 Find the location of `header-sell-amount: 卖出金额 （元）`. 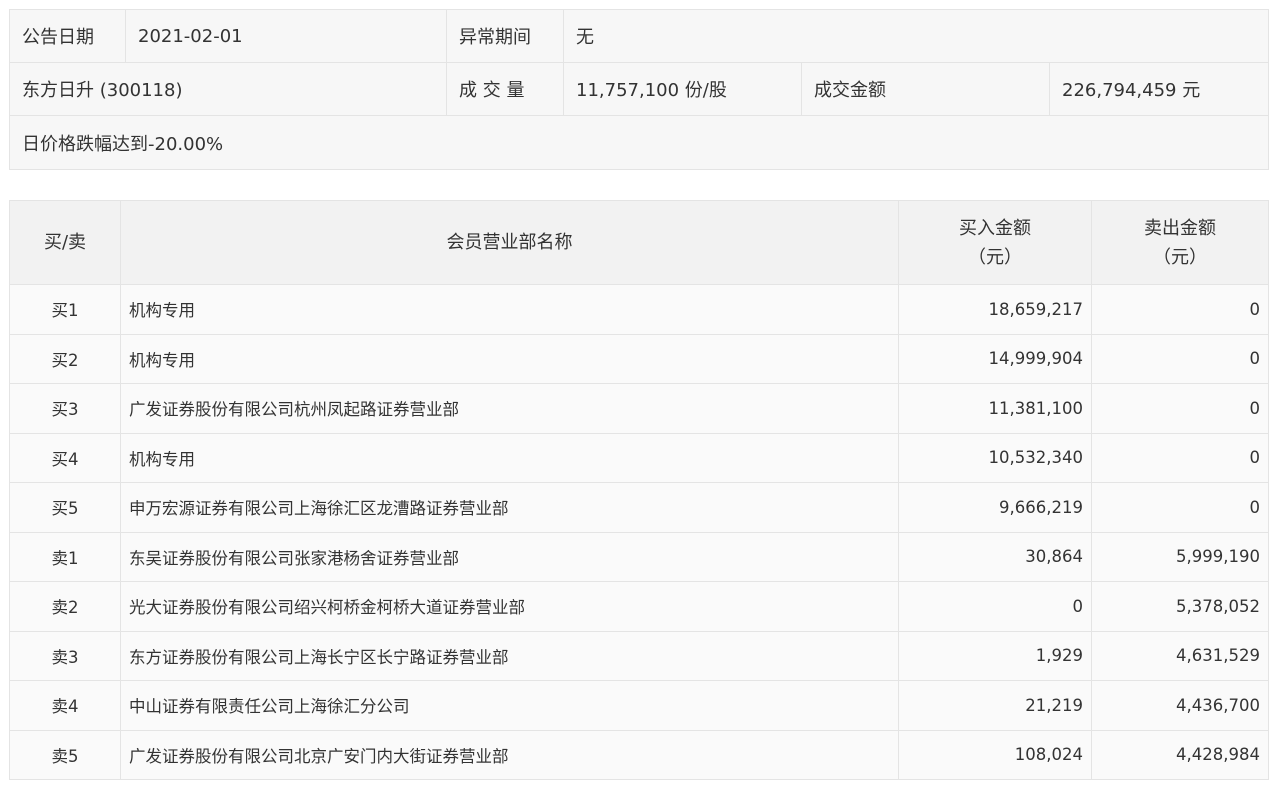

header-sell-amount: 卖出金额 （元） is located at coordinates (1180, 242).